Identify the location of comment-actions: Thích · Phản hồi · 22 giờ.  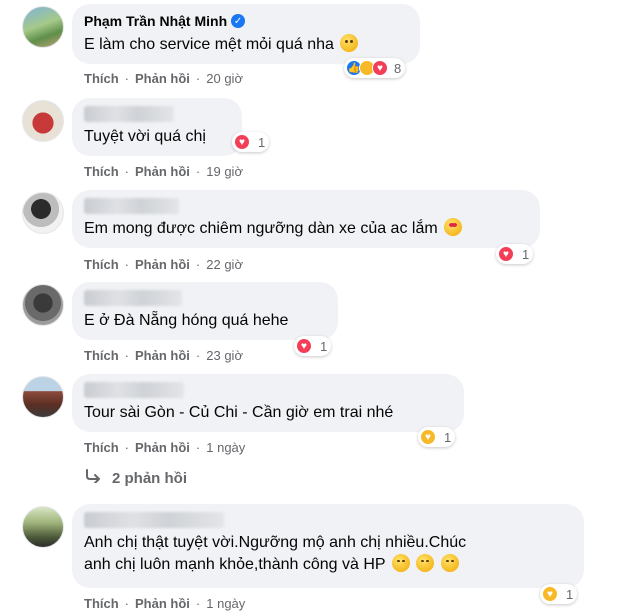
(163, 264).